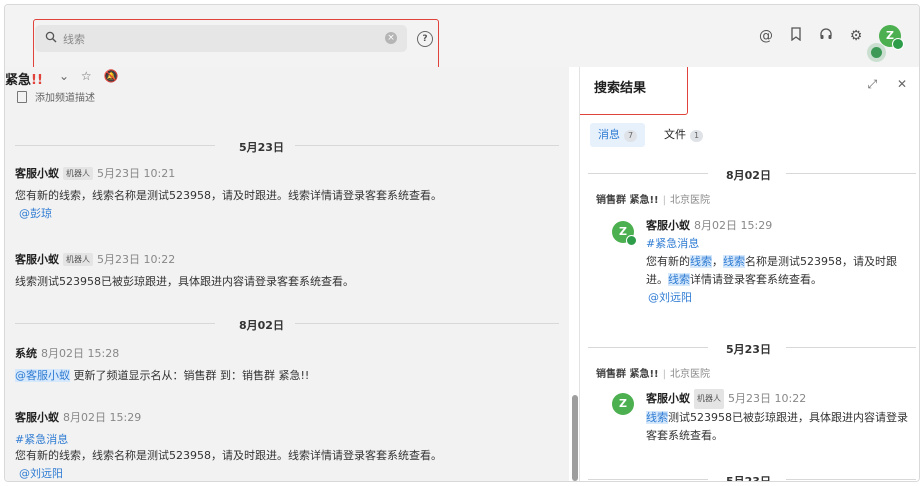 This screenshot has height=486, width=924. Describe the element at coordinates (462, 40) in the screenshot. I see `top-bar: 线索 × ? @ ⚙ Z` at that location.